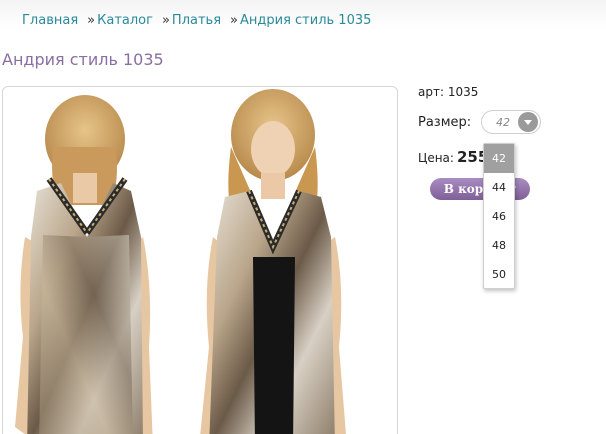 The width and height of the screenshot is (606, 434). Describe the element at coordinates (511, 122) in the screenshot. I see `size-select: 42` at that location.